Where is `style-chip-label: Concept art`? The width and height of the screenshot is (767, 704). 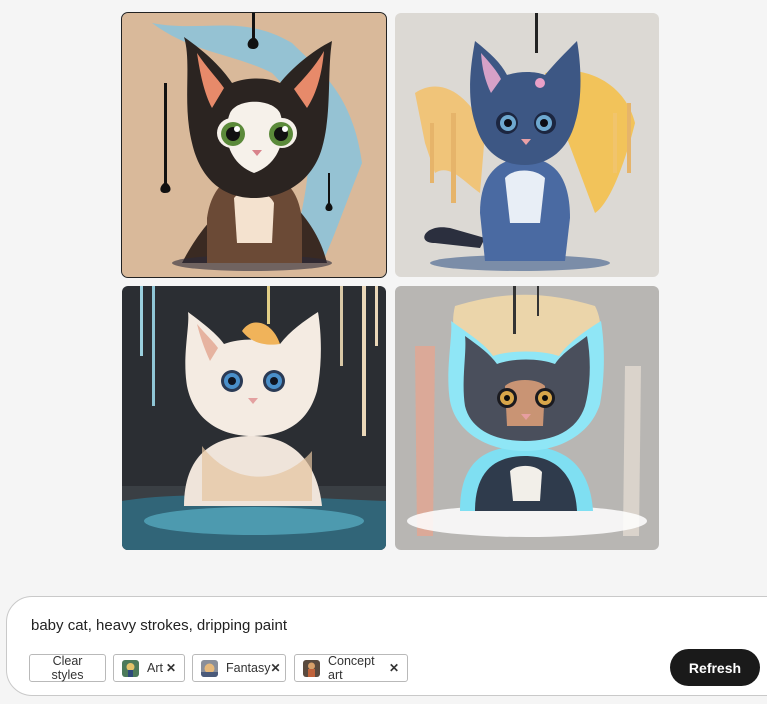
style-chip-label: Concept art is located at coordinates (351, 668).